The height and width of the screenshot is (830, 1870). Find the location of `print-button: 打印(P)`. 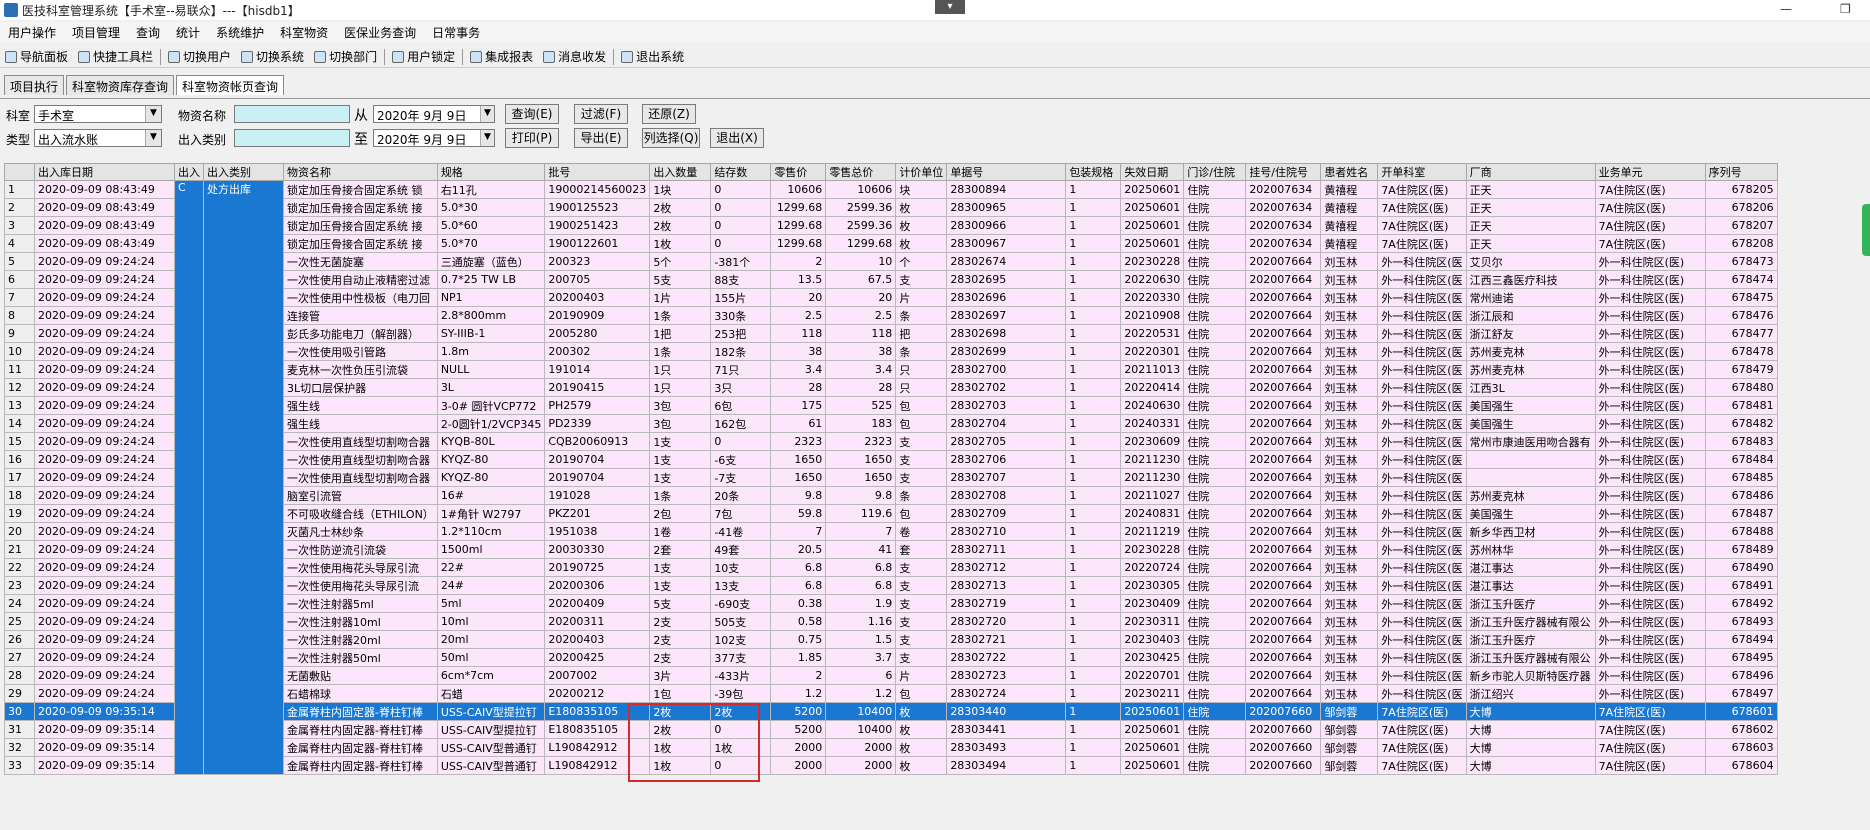

print-button: 打印(P) is located at coordinates (532, 138).